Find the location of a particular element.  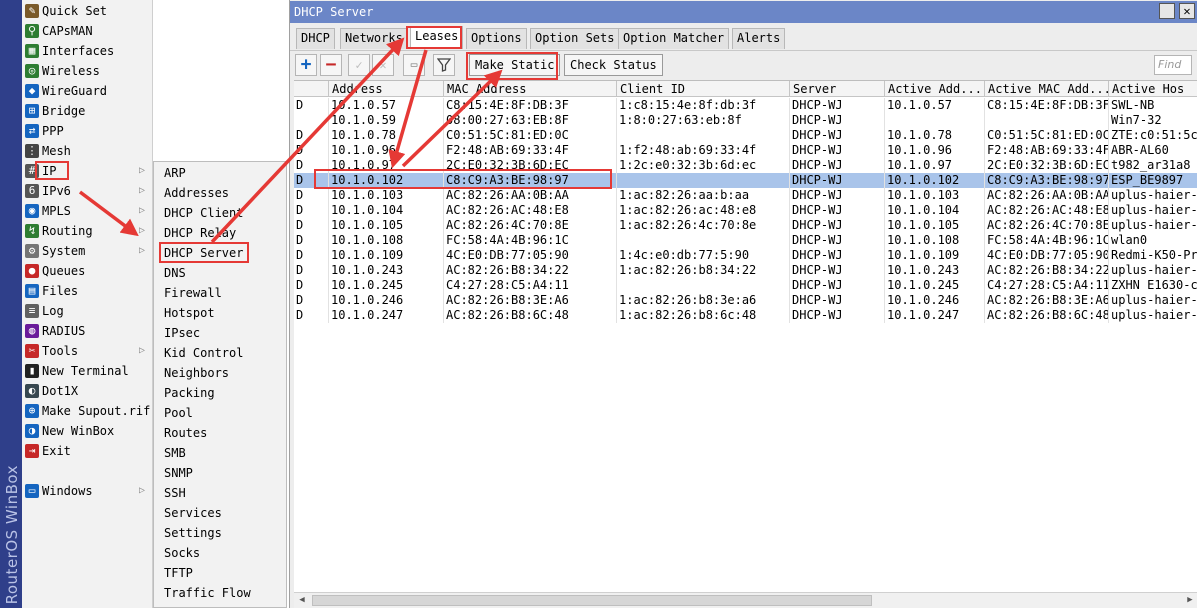

enable-icon: ✓ is located at coordinates (359, 65).